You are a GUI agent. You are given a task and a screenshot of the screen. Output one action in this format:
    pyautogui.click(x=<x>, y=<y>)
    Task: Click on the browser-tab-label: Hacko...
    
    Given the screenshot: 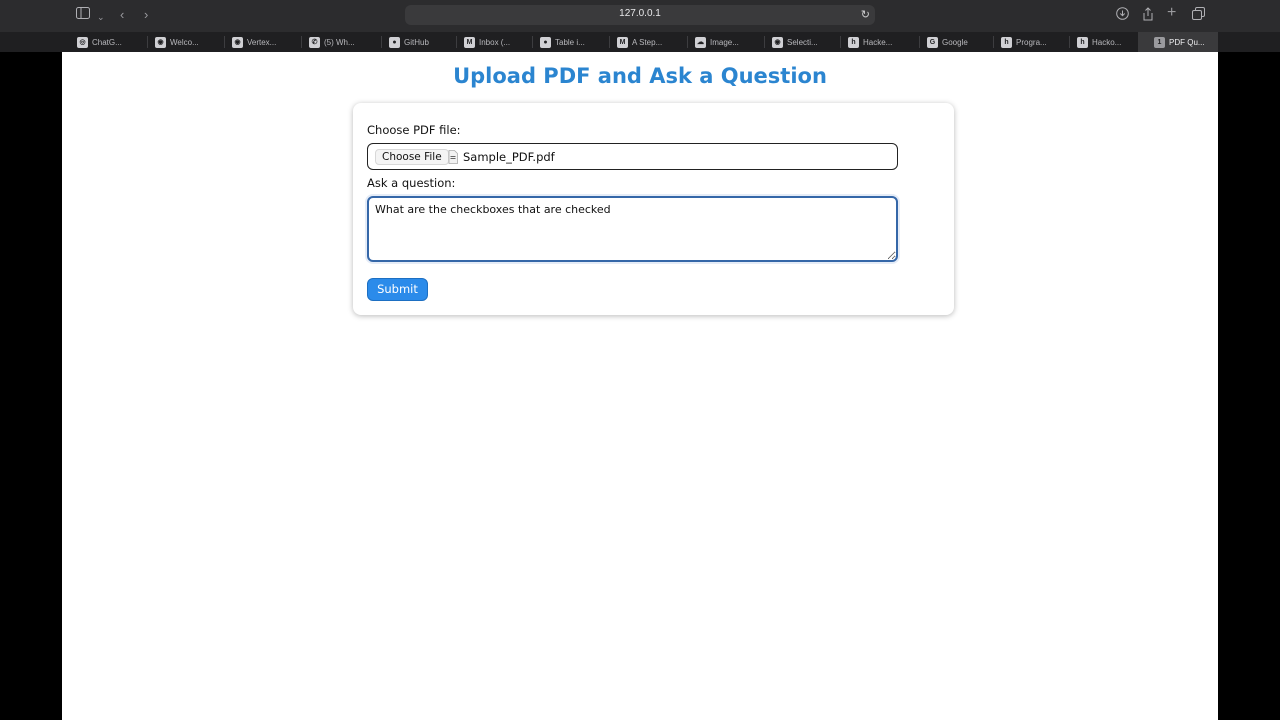 What is the action you would take?
    pyautogui.click(x=1107, y=42)
    